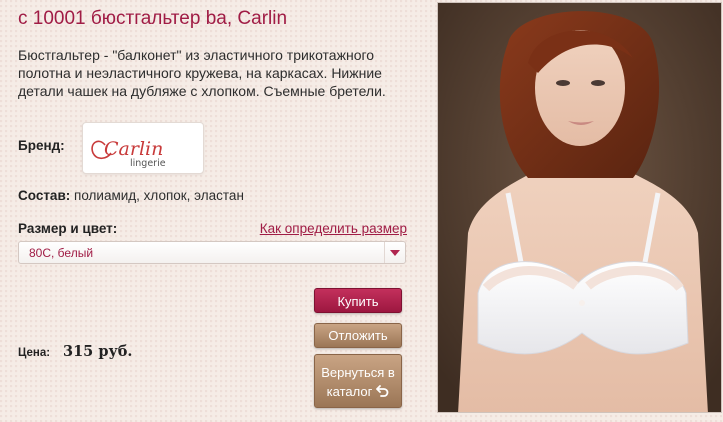 The image size is (723, 422). I want to click on back-button-line2: каталог, so click(358, 391).